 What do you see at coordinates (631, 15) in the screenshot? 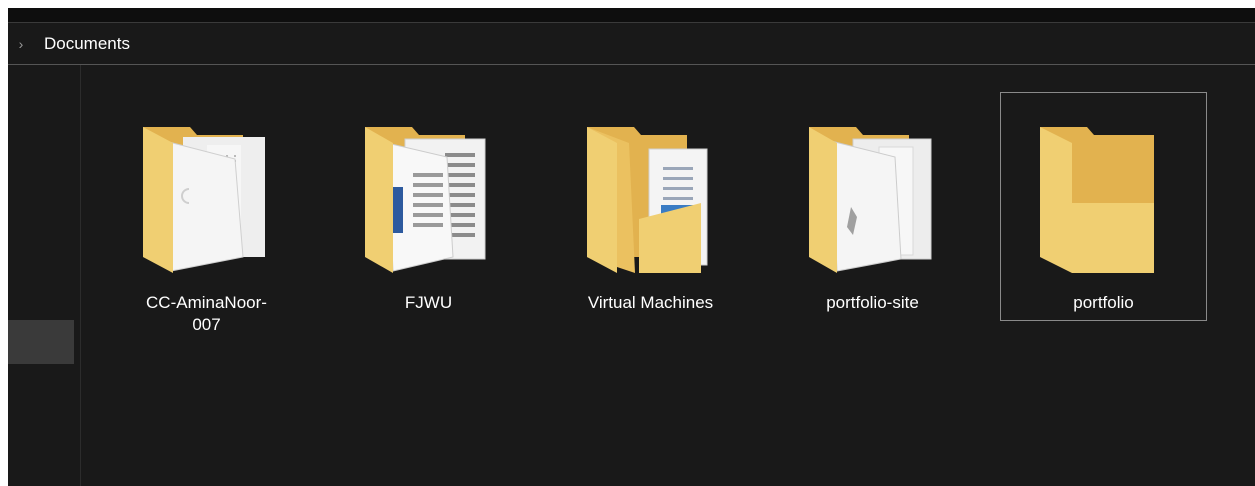
I see `top-strip` at bounding box center [631, 15].